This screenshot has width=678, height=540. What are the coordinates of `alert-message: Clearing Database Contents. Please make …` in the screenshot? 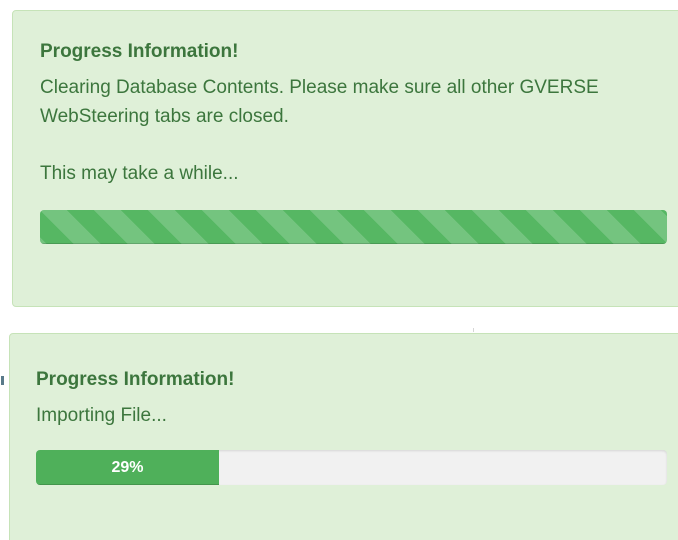 It's located at (319, 102).